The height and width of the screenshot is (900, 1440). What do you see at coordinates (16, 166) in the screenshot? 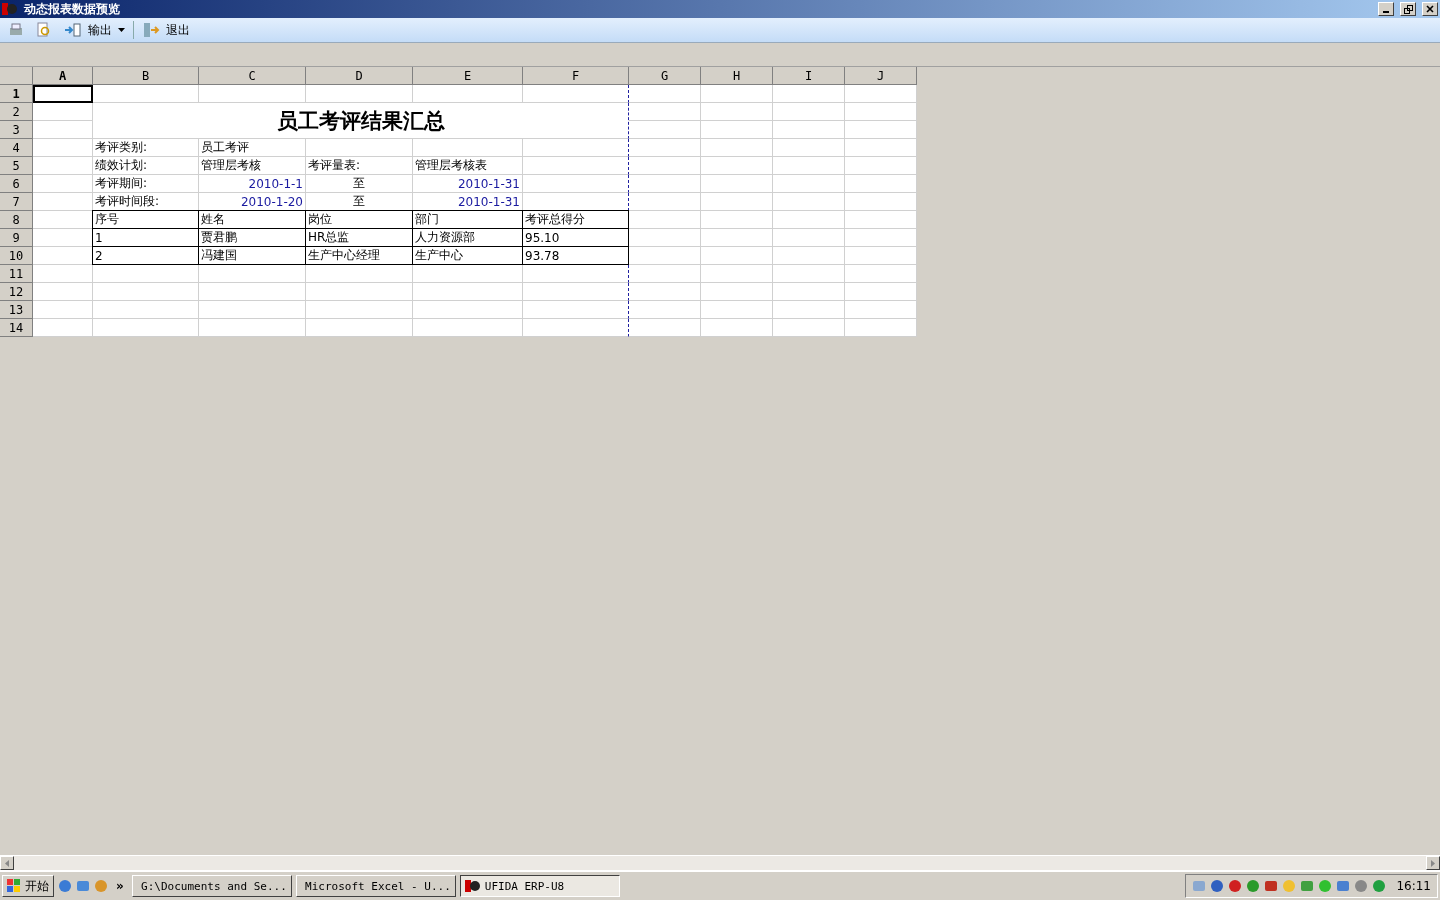
I see `row-header: 5` at bounding box center [16, 166].